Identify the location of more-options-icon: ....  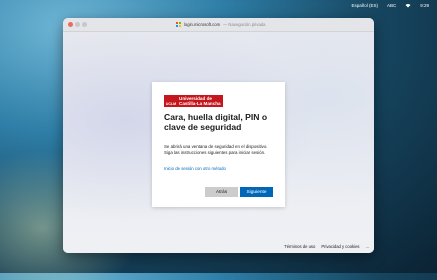
(368, 246).